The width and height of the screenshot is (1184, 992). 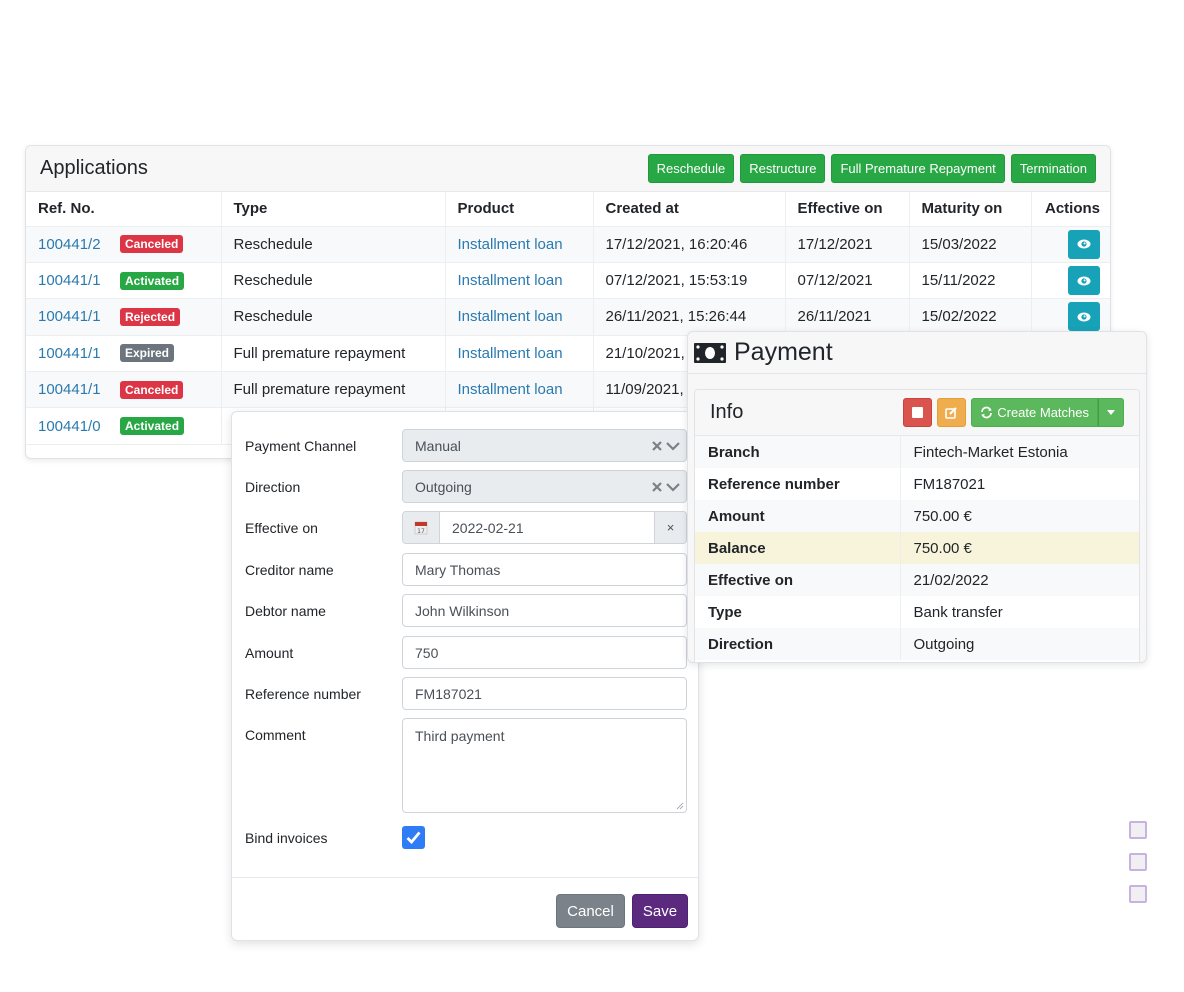 I want to click on direction-label: Direction, so click(x=273, y=486).